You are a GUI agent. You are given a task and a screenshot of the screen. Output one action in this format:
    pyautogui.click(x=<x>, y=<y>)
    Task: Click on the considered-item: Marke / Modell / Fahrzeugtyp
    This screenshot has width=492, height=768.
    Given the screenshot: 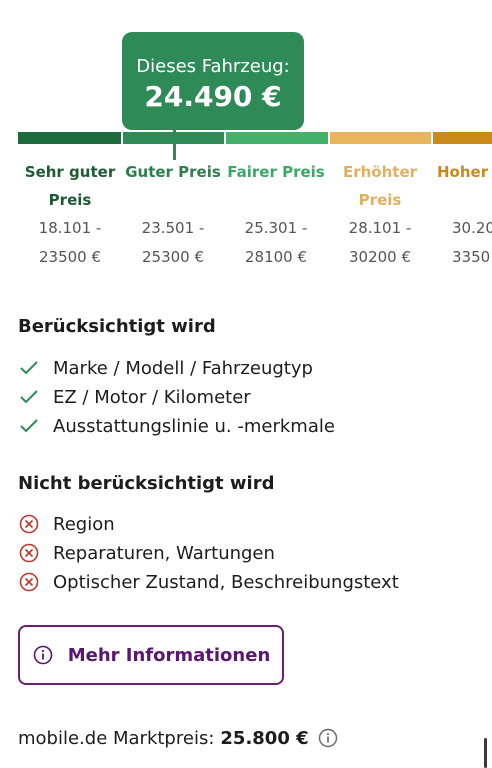 What is the action you would take?
    pyautogui.click(x=165, y=368)
    